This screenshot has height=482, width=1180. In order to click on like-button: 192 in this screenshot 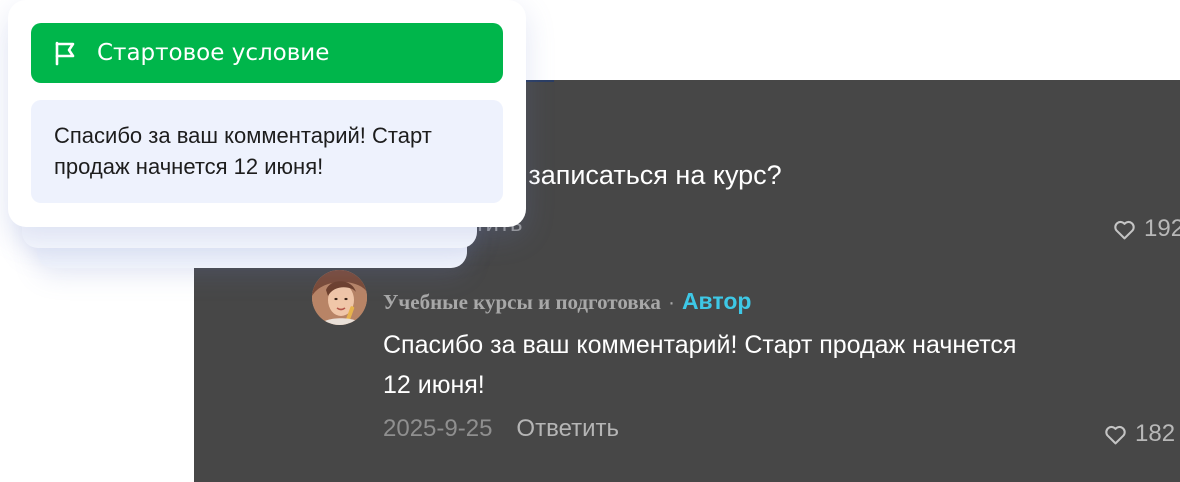, I will do `click(1146, 229)`.